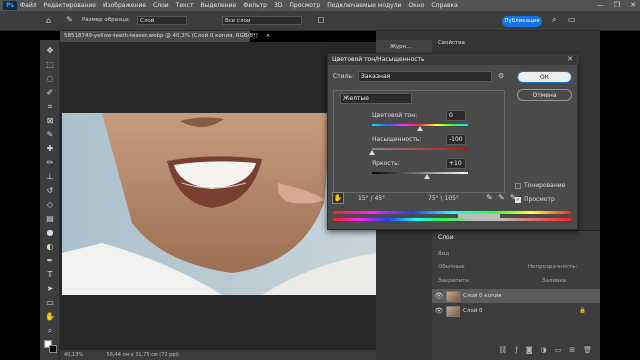  Describe the element at coordinates (50, 247) in the screenshot. I see `dodge-tool-icon: ◐` at that location.